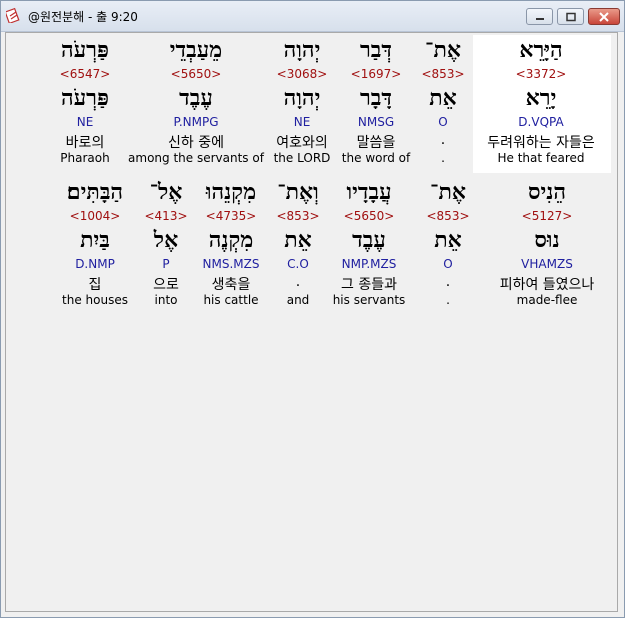 This screenshot has height=618, width=625. I want to click on hebrew-word: יְהוָה, so click(302, 50).